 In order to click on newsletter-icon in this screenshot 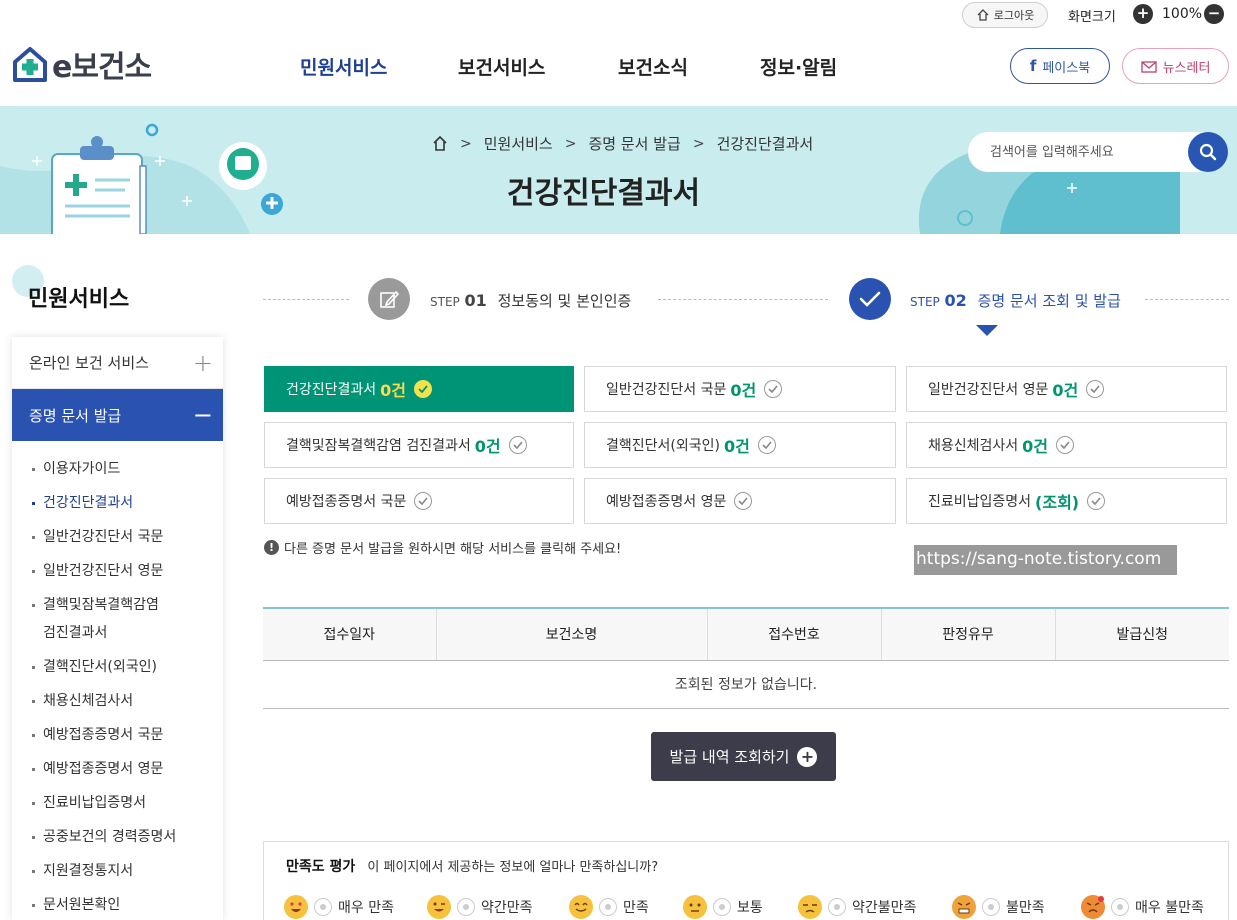, I will do `click(1148, 66)`.